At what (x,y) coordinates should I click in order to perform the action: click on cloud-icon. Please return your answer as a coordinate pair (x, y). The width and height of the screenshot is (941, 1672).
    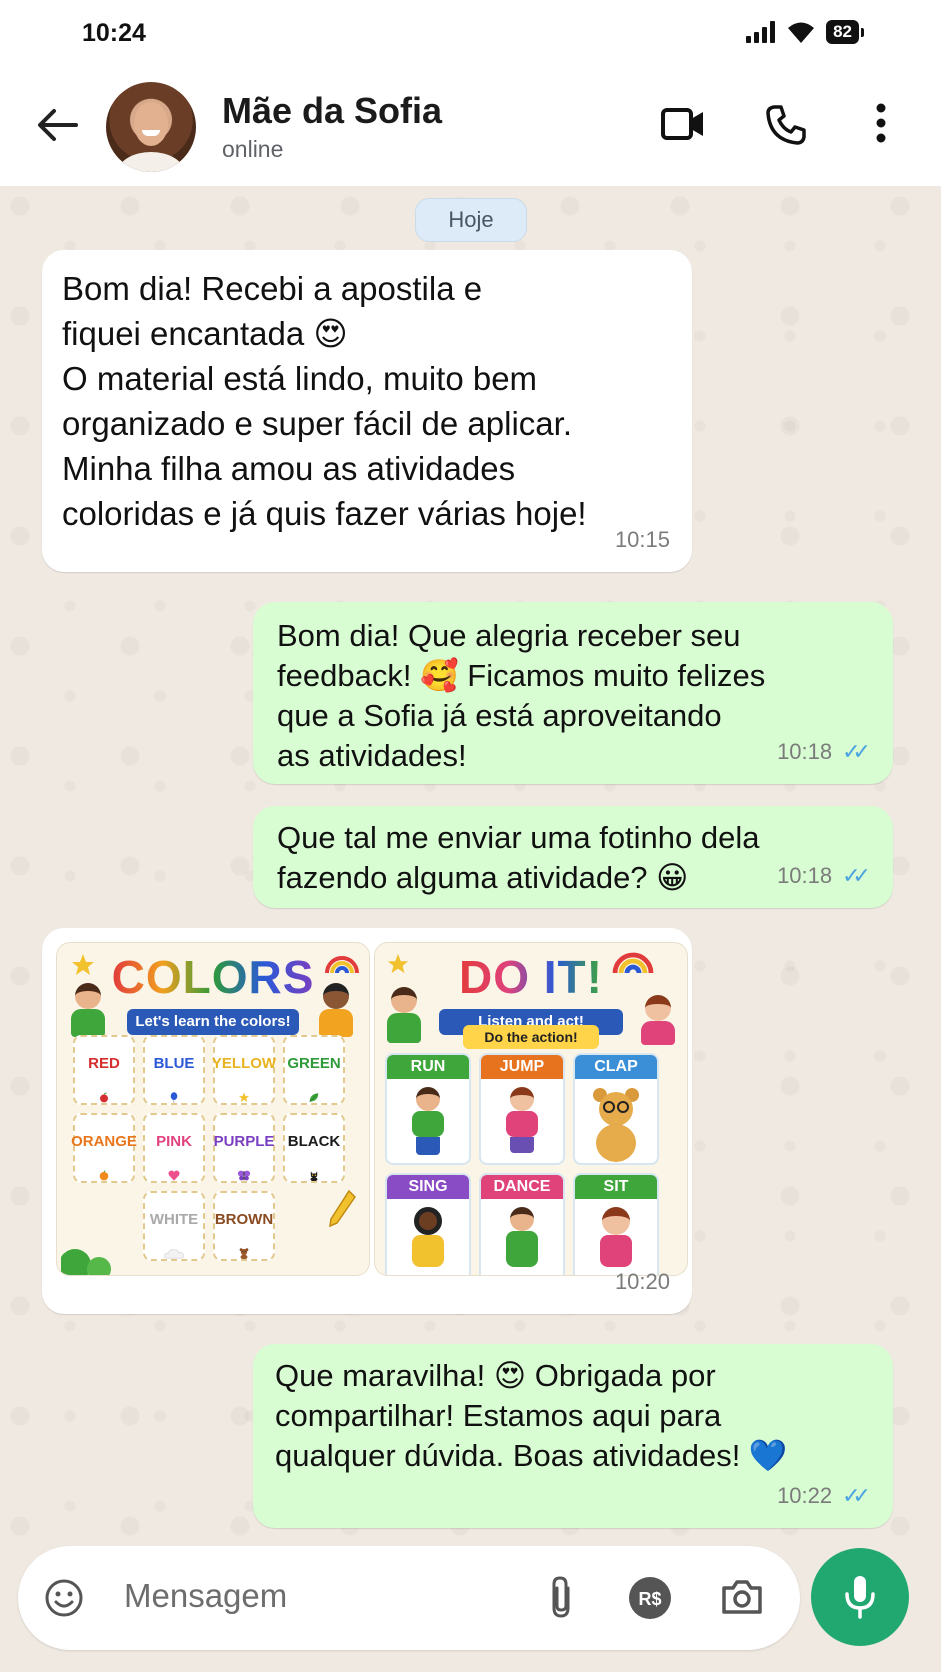
    Looking at the image, I should click on (174, 1254).